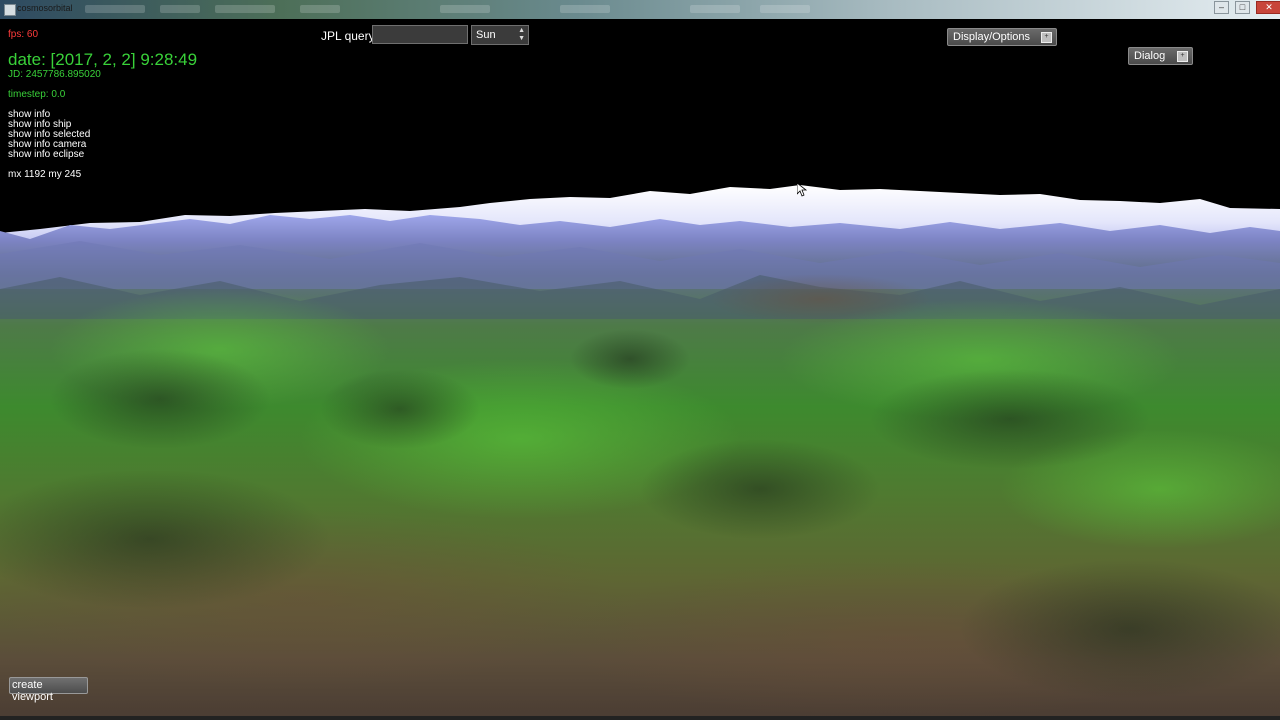 The image size is (1280, 720). I want to click on timestep: timestep: 0.0, so click(37, 94).